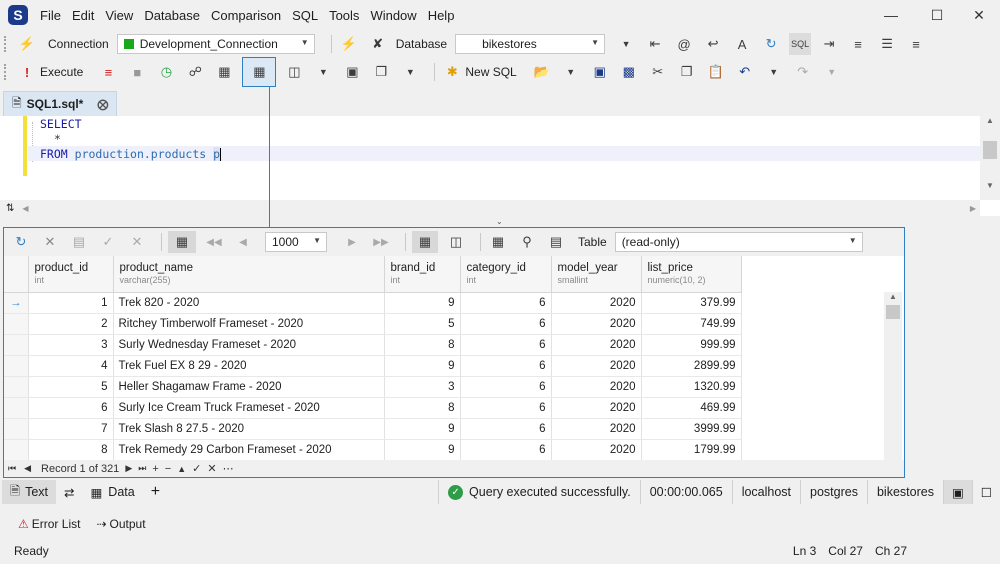 The image size is (1000, 564). What do you see at coordinates (691, 450) in the screenshot?
I see `cell-list-price: 1799.99` at bounding box center [691, 450].